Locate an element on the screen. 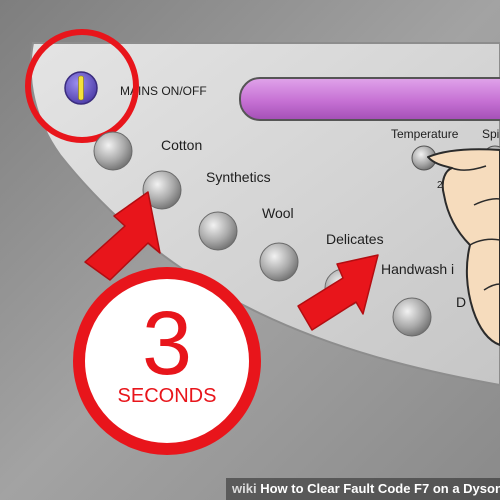  display-window is located at coordinates (369, 99).